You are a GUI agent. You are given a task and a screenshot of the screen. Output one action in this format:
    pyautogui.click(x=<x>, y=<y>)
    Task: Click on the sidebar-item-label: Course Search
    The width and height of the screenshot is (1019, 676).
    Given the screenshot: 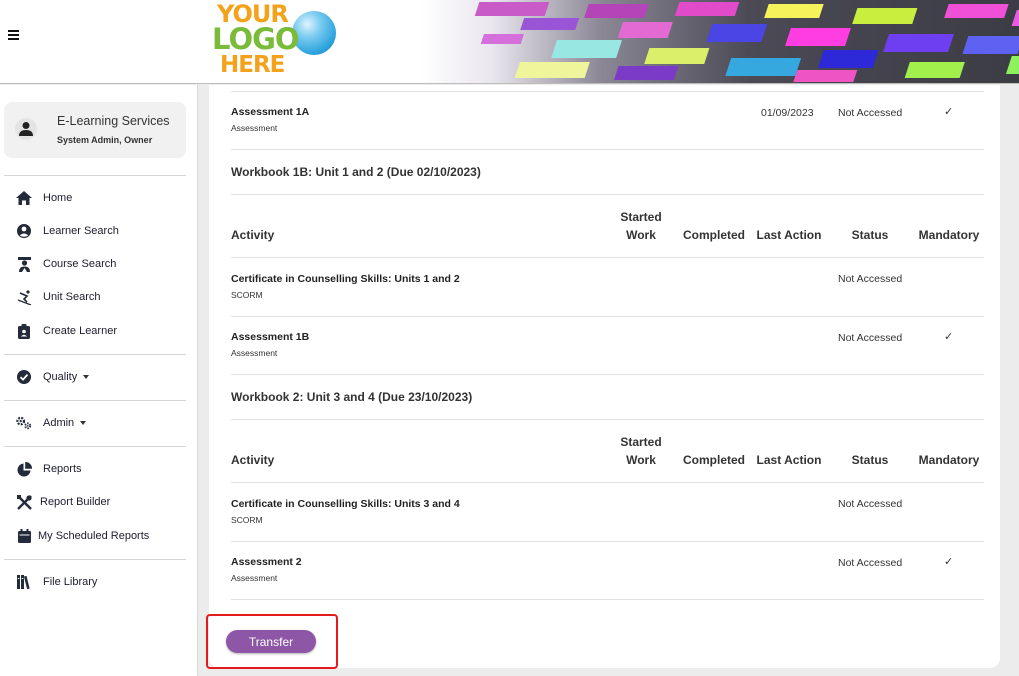 What is the action you would take?
    pyautogui.click(x=80, y=264)
    